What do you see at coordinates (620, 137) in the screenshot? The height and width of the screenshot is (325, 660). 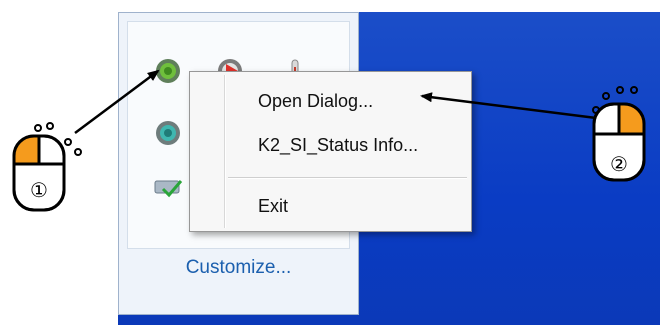 I see `right-click-mouse-icon: ②` at bounding box center [620, 137].